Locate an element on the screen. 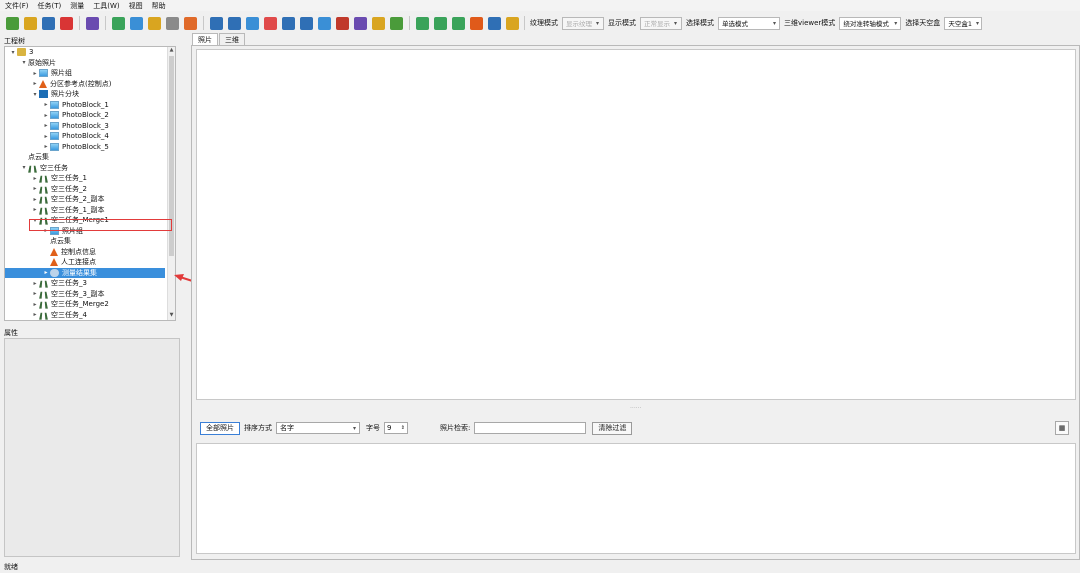  palette-icon is located at coordinates (342, 23).